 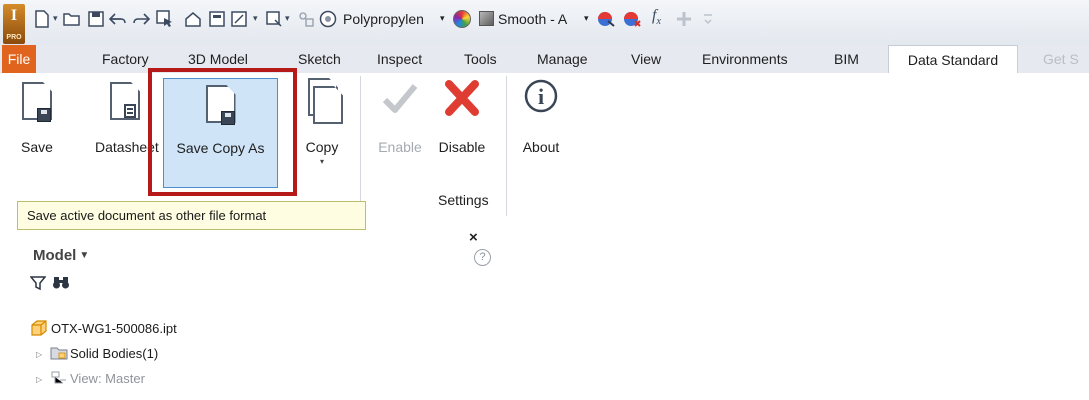 What do you see at coordinates (399, 59) in the screenshot?
I see `tab-inspect: Inspect` at bounding box center [399, 59].